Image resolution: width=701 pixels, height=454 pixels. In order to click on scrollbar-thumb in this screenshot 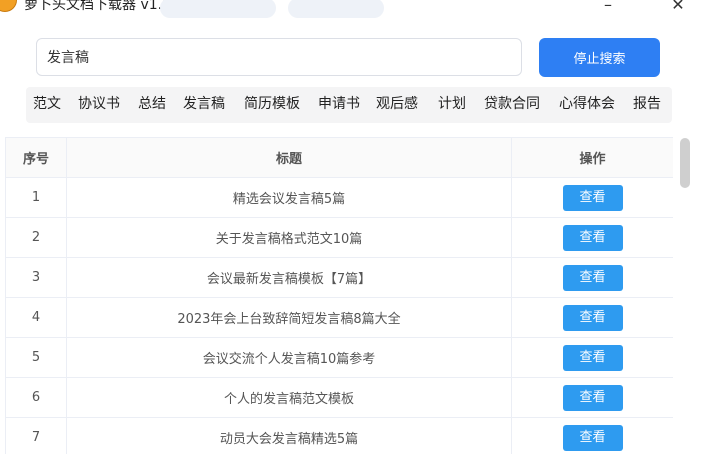, I will do `click(685, 163)`.